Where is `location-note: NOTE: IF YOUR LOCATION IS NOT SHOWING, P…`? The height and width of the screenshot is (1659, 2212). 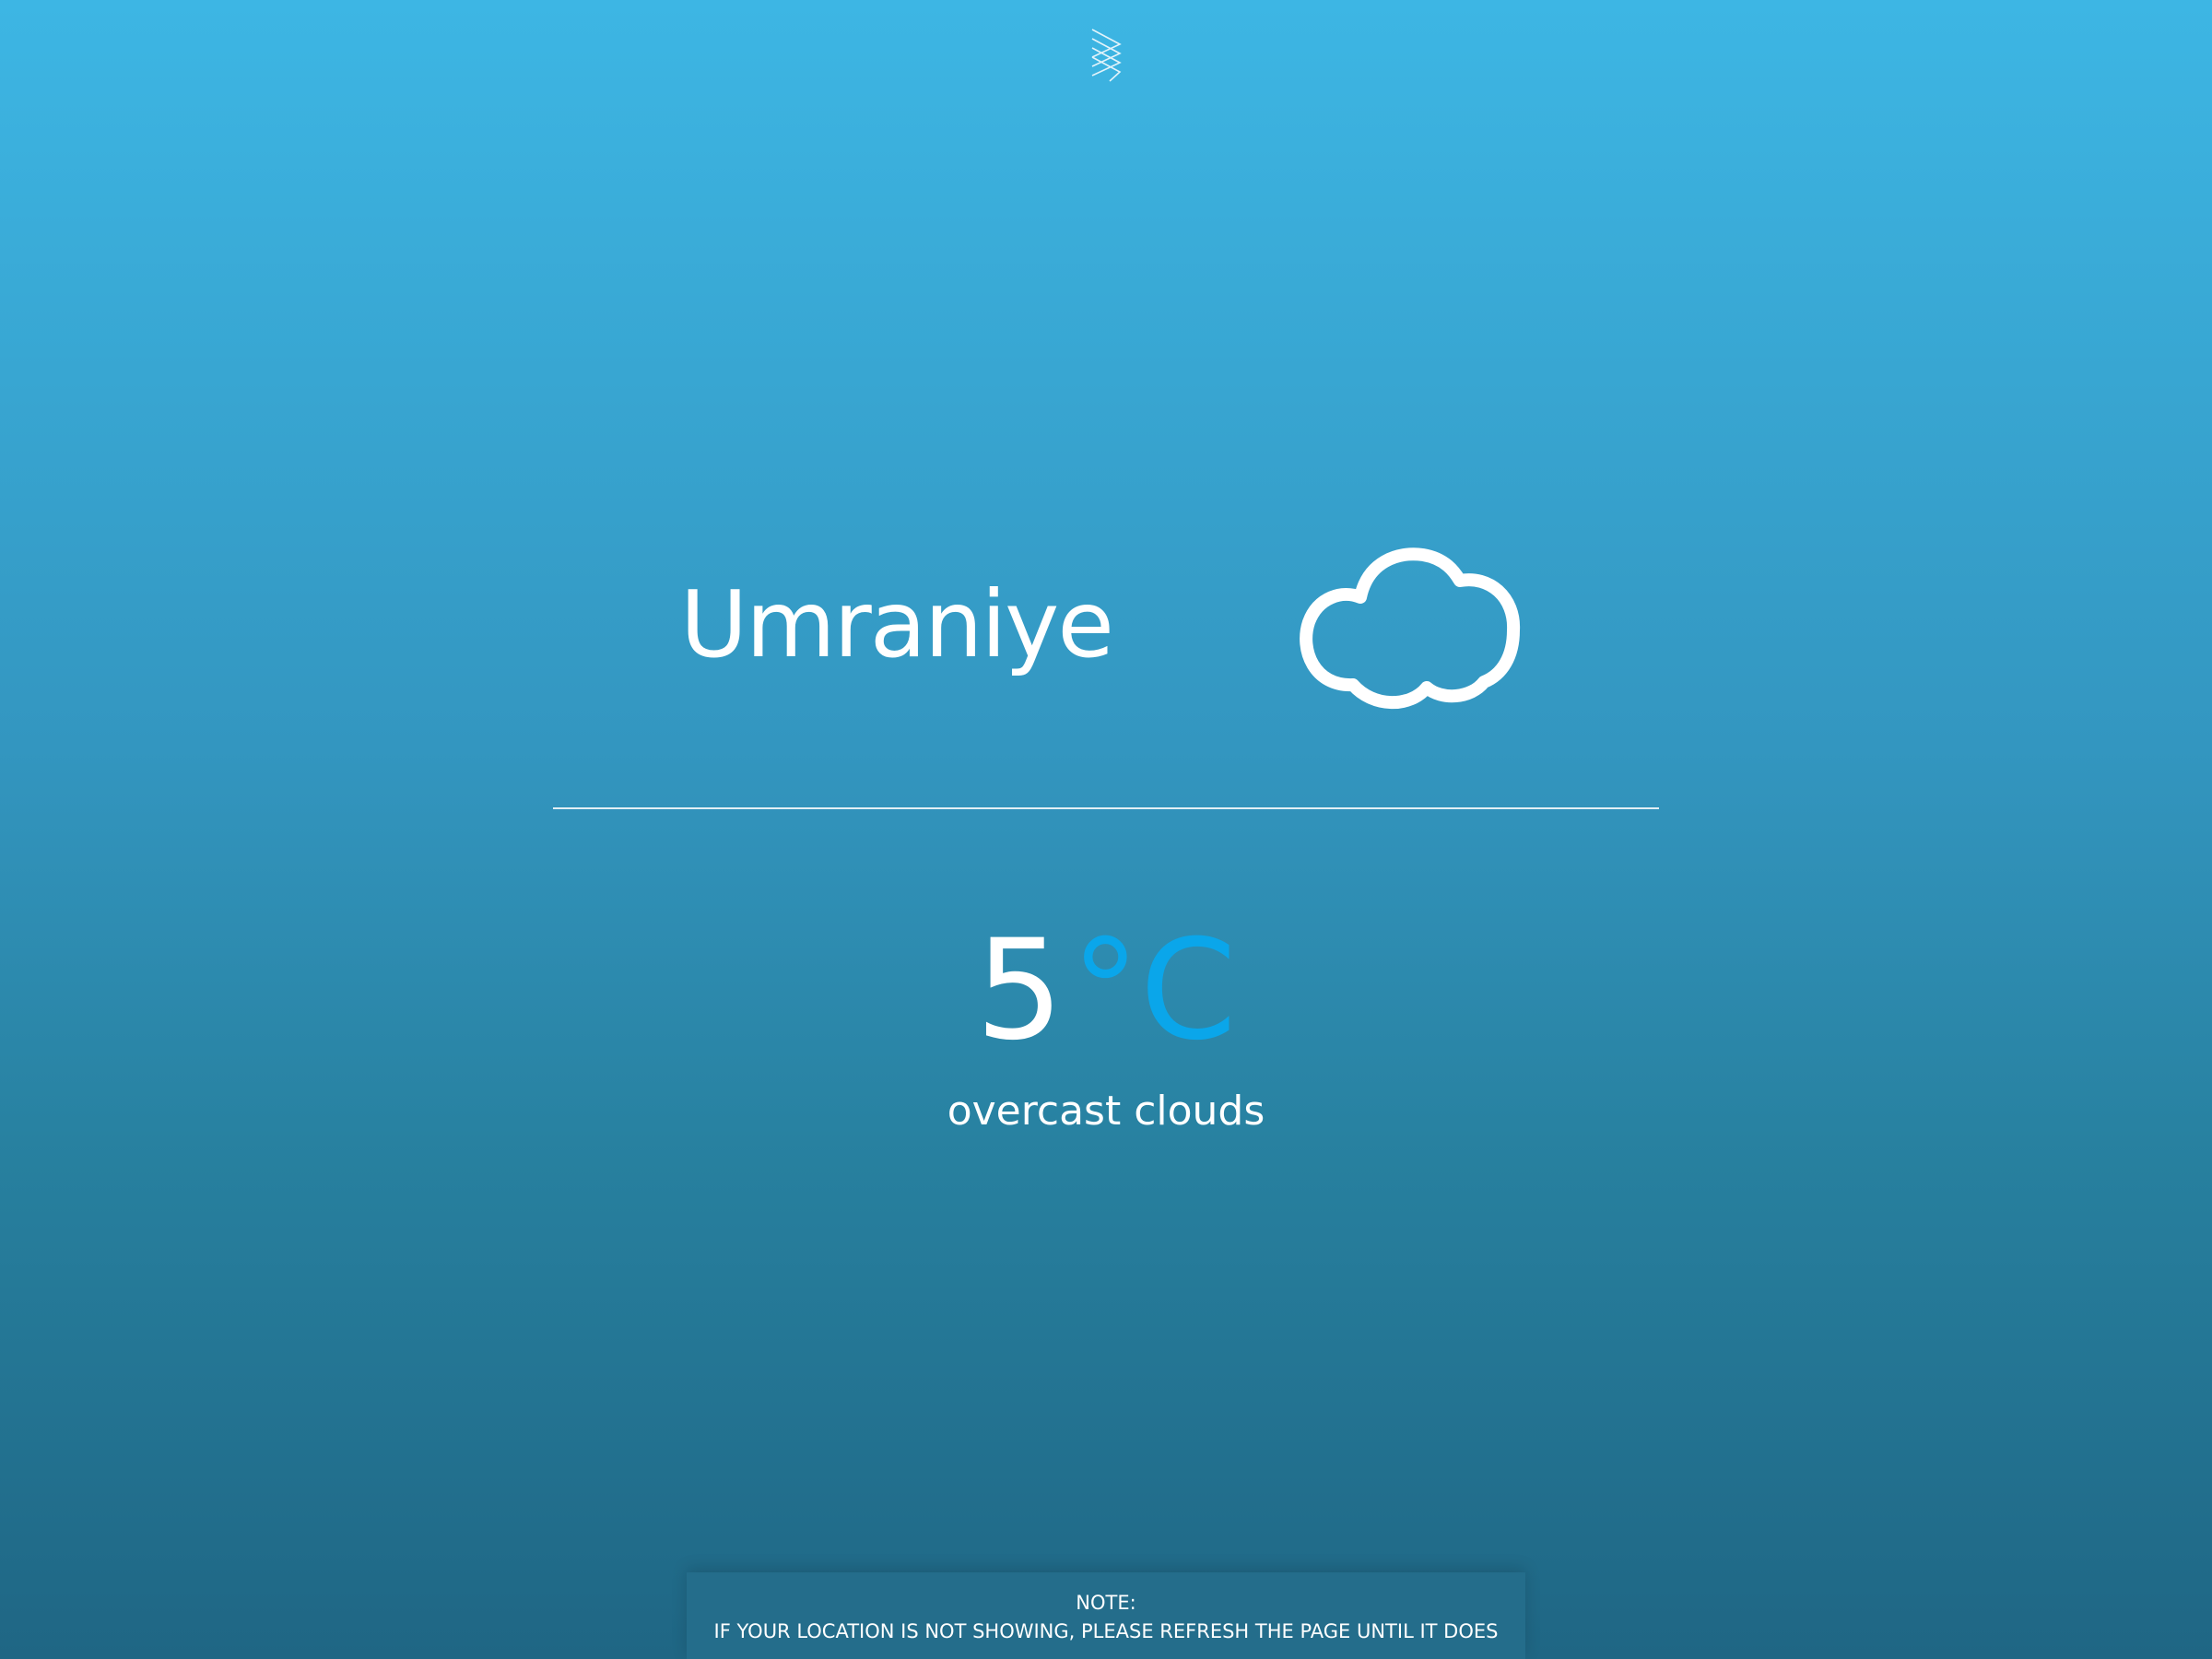 location-note: NOTE: IF YOUR LOCATION IS NOT SHOWING, P… is located at coordinates (1106, 1615).